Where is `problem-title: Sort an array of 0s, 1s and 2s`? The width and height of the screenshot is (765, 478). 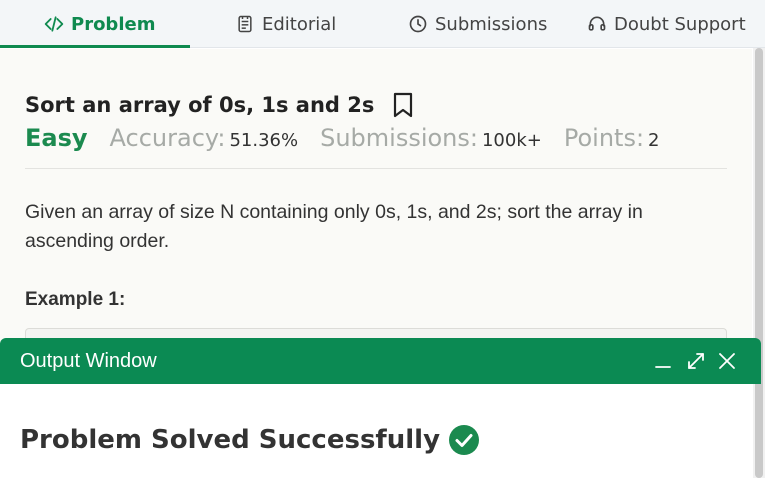 problem-title: Sort an array of 0s, 1s and 2s is located at coordinates (200, 105).